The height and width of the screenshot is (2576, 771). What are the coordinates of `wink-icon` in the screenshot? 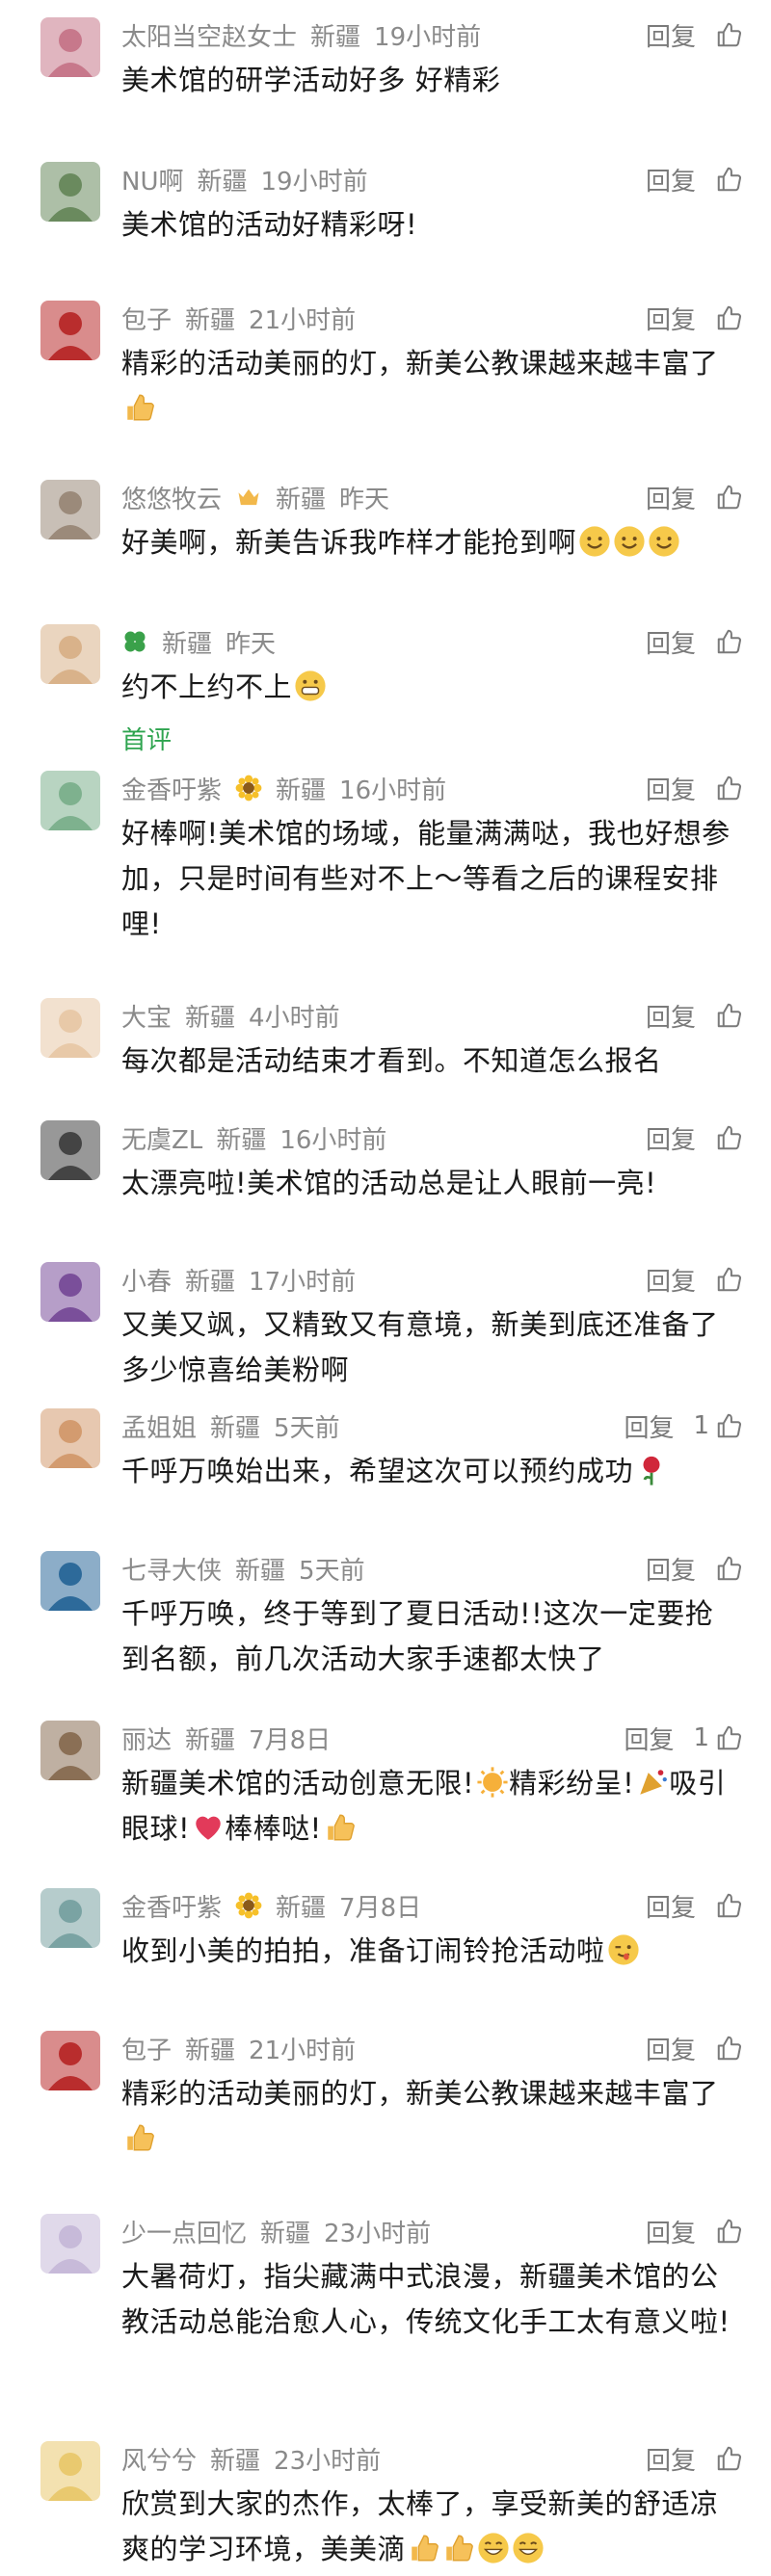 It's located at (623, 1949).